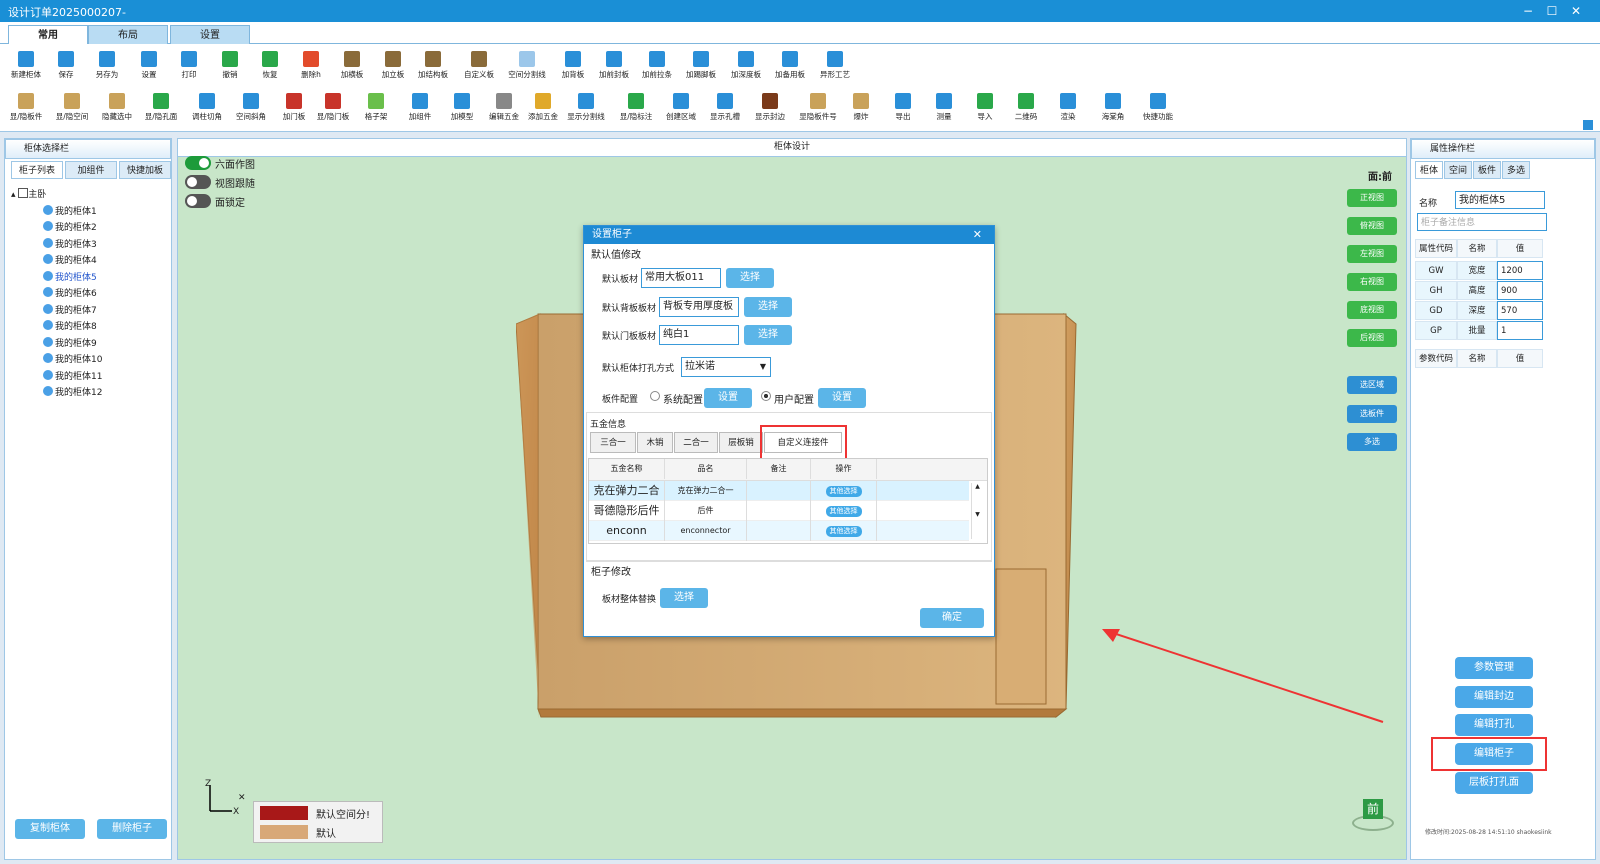 The width and height of the screenshot is (1600, 864). What do you see at coordinates (1429, 170) in the screenshot?
I see `tab-cabinet: 柜体` at bounding box center [1429, 170].